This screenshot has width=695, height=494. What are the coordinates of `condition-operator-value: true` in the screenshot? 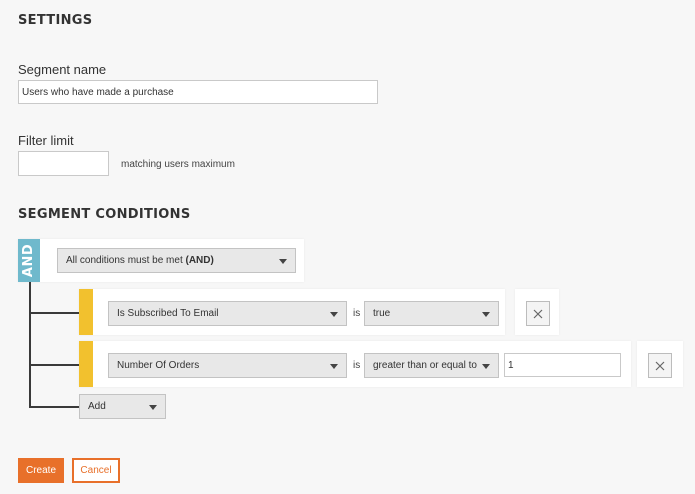 It's located at (382, 313).